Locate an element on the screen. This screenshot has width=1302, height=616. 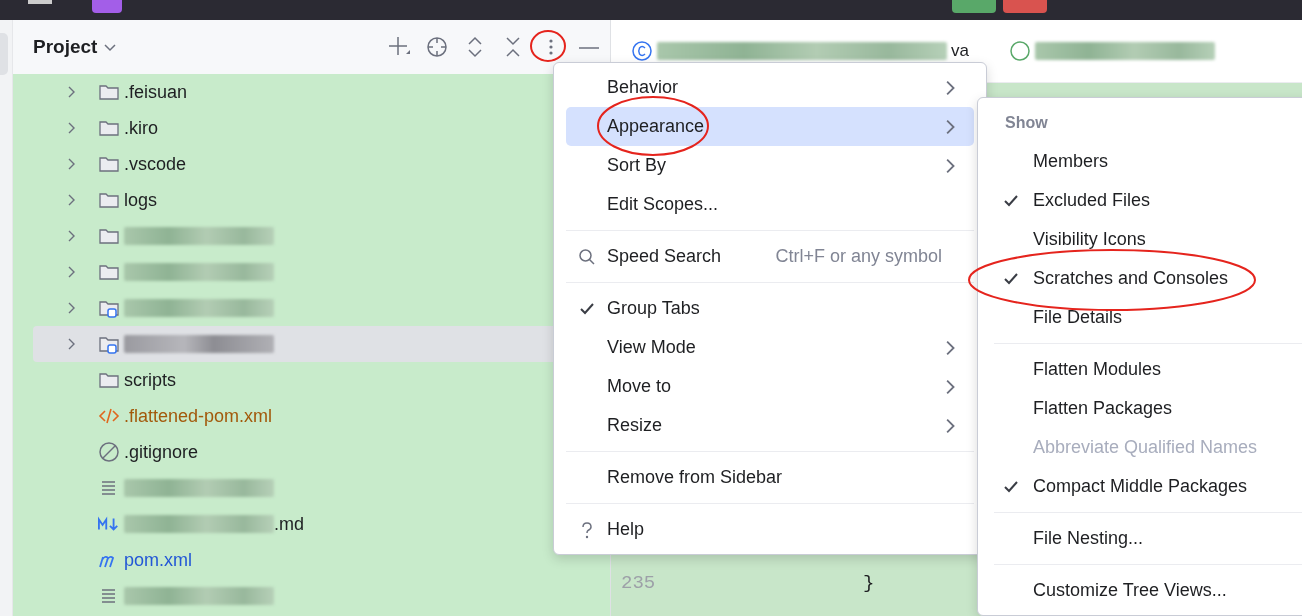
file-name: pom.xml is located at coordinates (158, 560).